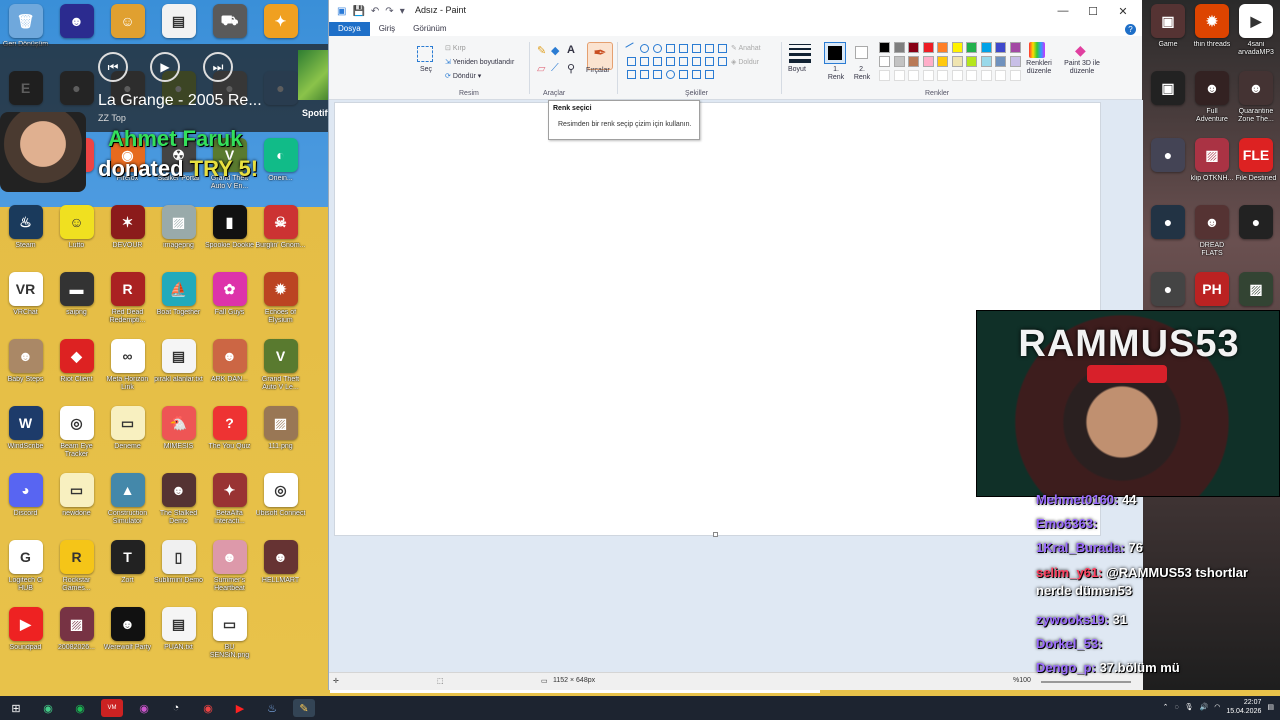 This screenshot has width=1280, height=720. What do you see at coordinates (16, 708) in the screenshot?
I see `windows-start-icon: ⊞` at bounding box center [16, 708].